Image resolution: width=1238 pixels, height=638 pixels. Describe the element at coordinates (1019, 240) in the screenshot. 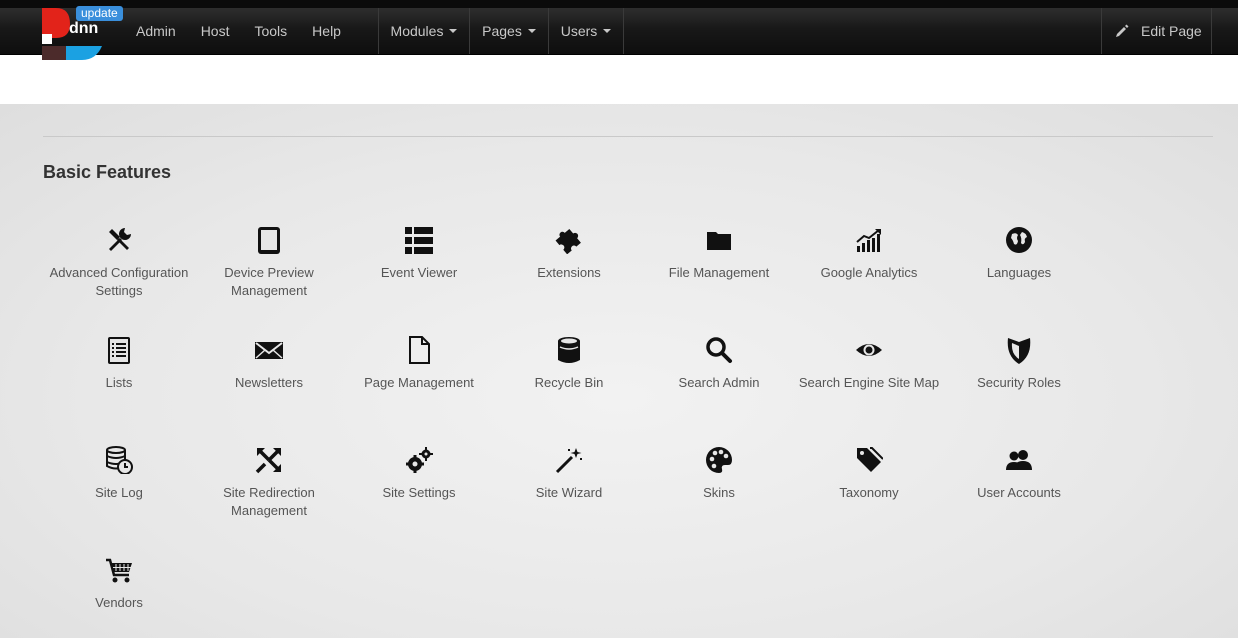

I see `globe-icon` at that location.